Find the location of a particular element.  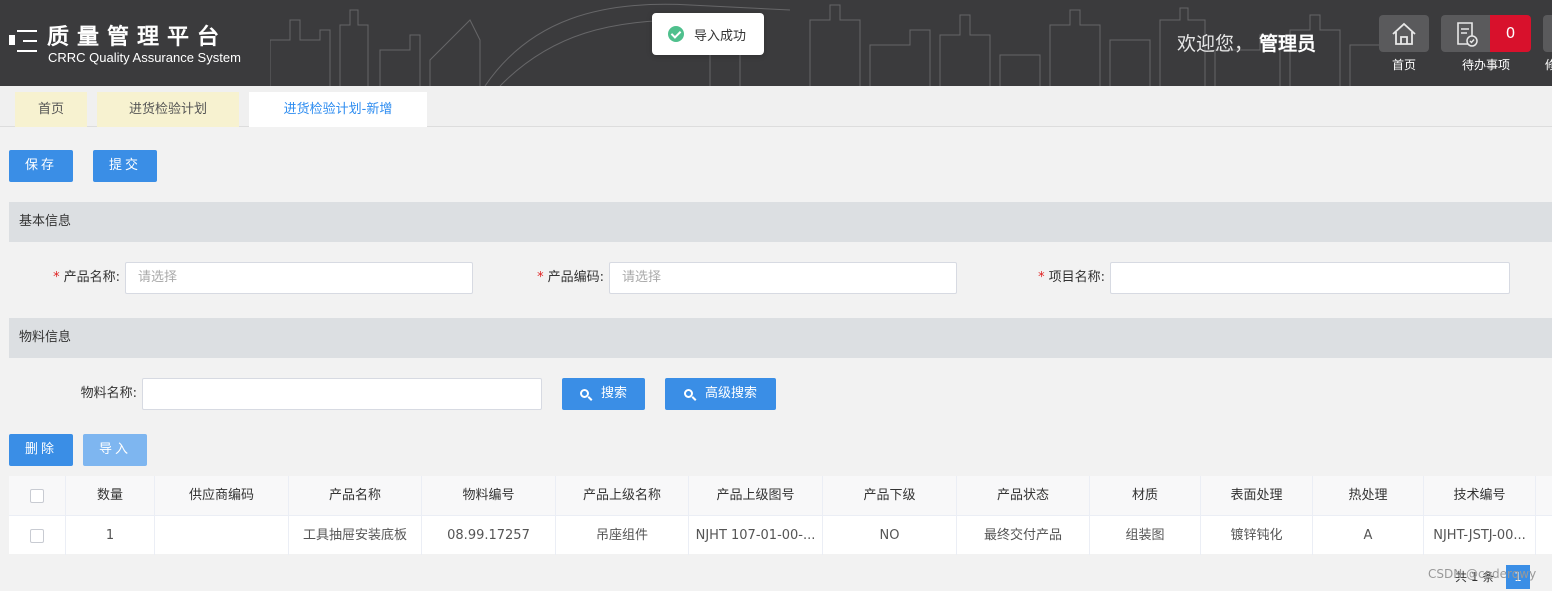

advanced-search-button: 高级搜索 is located at coordinates (720, 394).